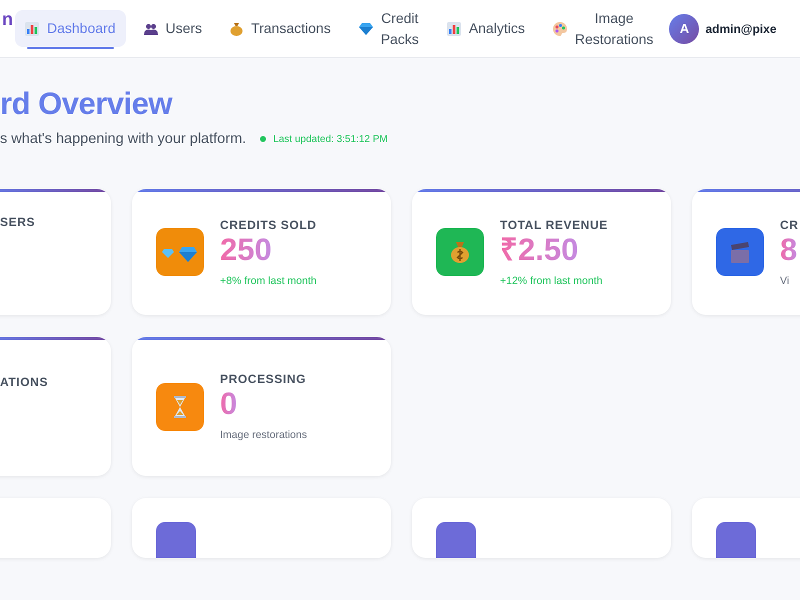  What do you see at coordinates (552, 280) in the screenshot?
I see `stat-note: +12% from last month` at bounding box center [552, 280].